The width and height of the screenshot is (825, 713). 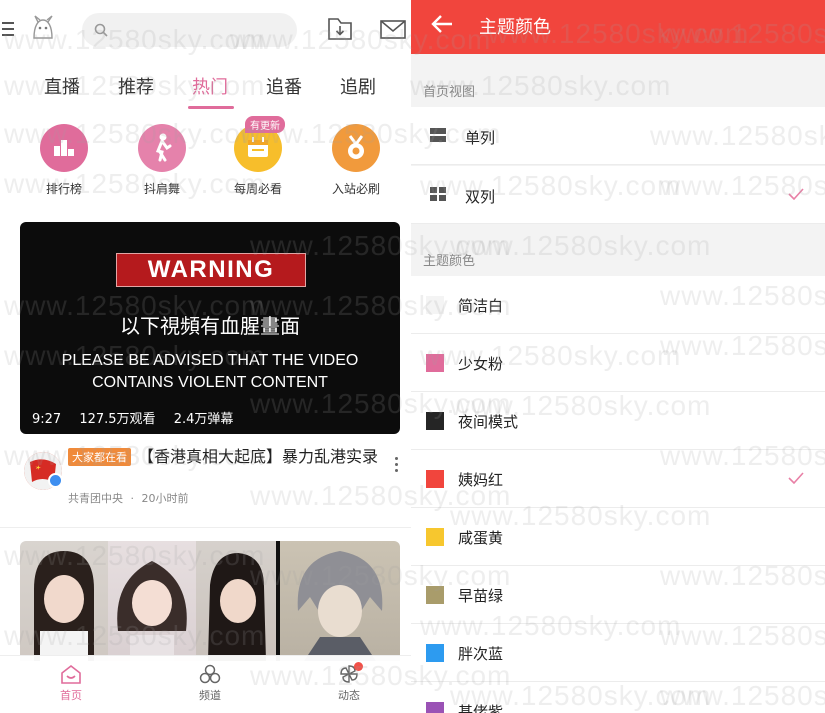 I want to click on verified-icon, so click(x=55, y=480).